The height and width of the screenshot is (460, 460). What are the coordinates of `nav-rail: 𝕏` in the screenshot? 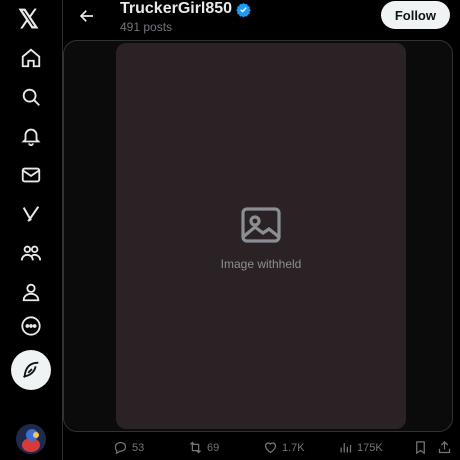 It's located at (31, 230).